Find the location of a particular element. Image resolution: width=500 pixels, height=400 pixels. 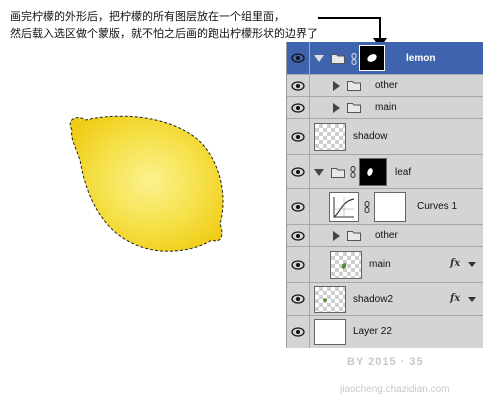

lemon-shape is located at coordinates (152, 189).